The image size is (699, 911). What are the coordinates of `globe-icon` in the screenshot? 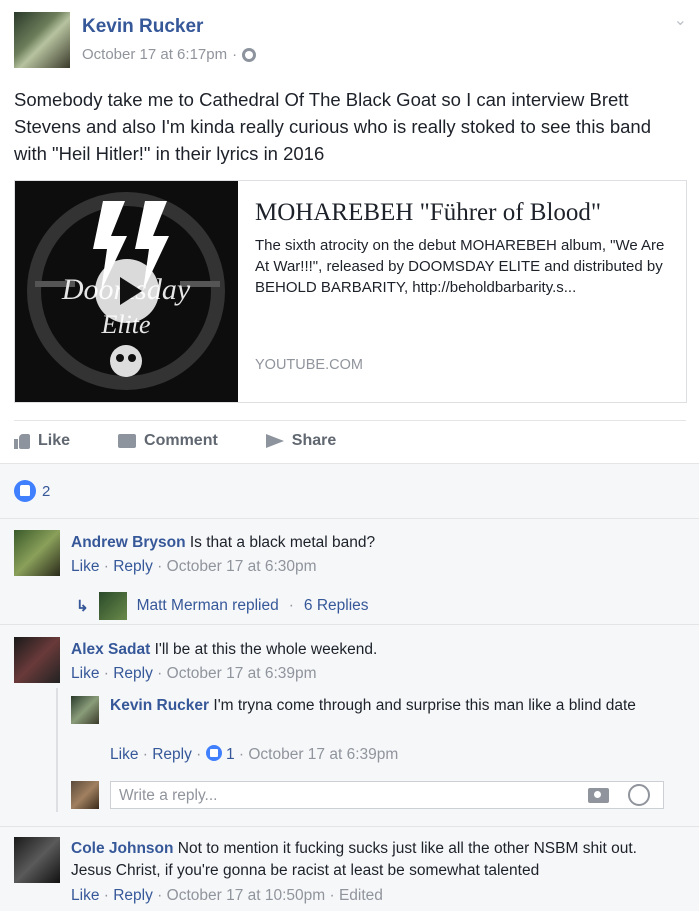 It's located at (249, 54).